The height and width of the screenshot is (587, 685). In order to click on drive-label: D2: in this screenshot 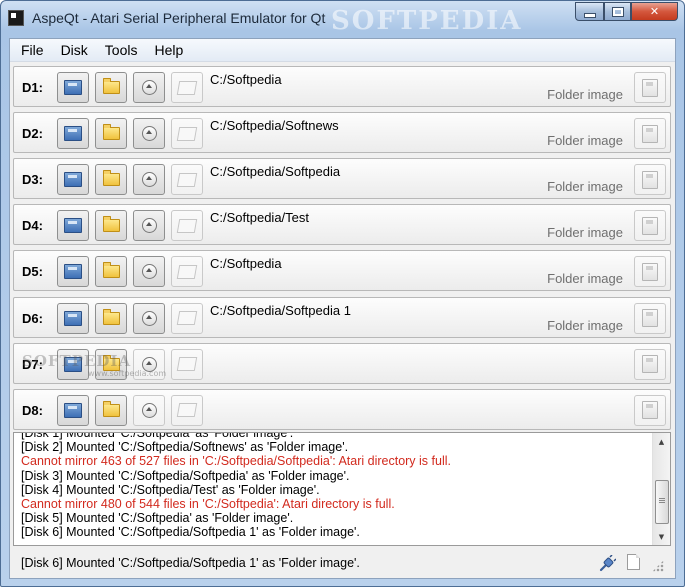, I will do `click(32, 134)`.